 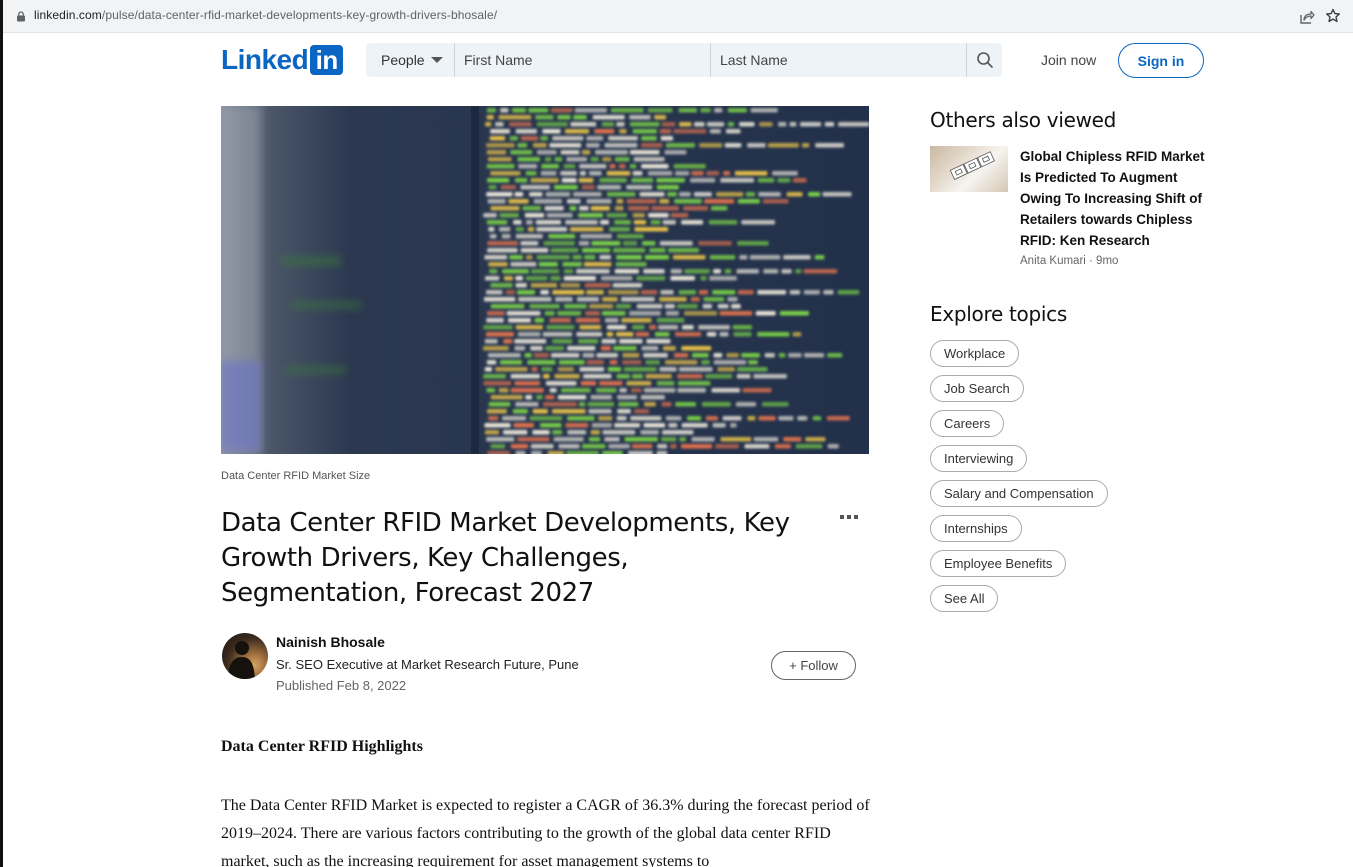 What do you see at coordinates (436, 60) in the screenshot?
I see `caret-down-icon` at bounding box center [436, 60].